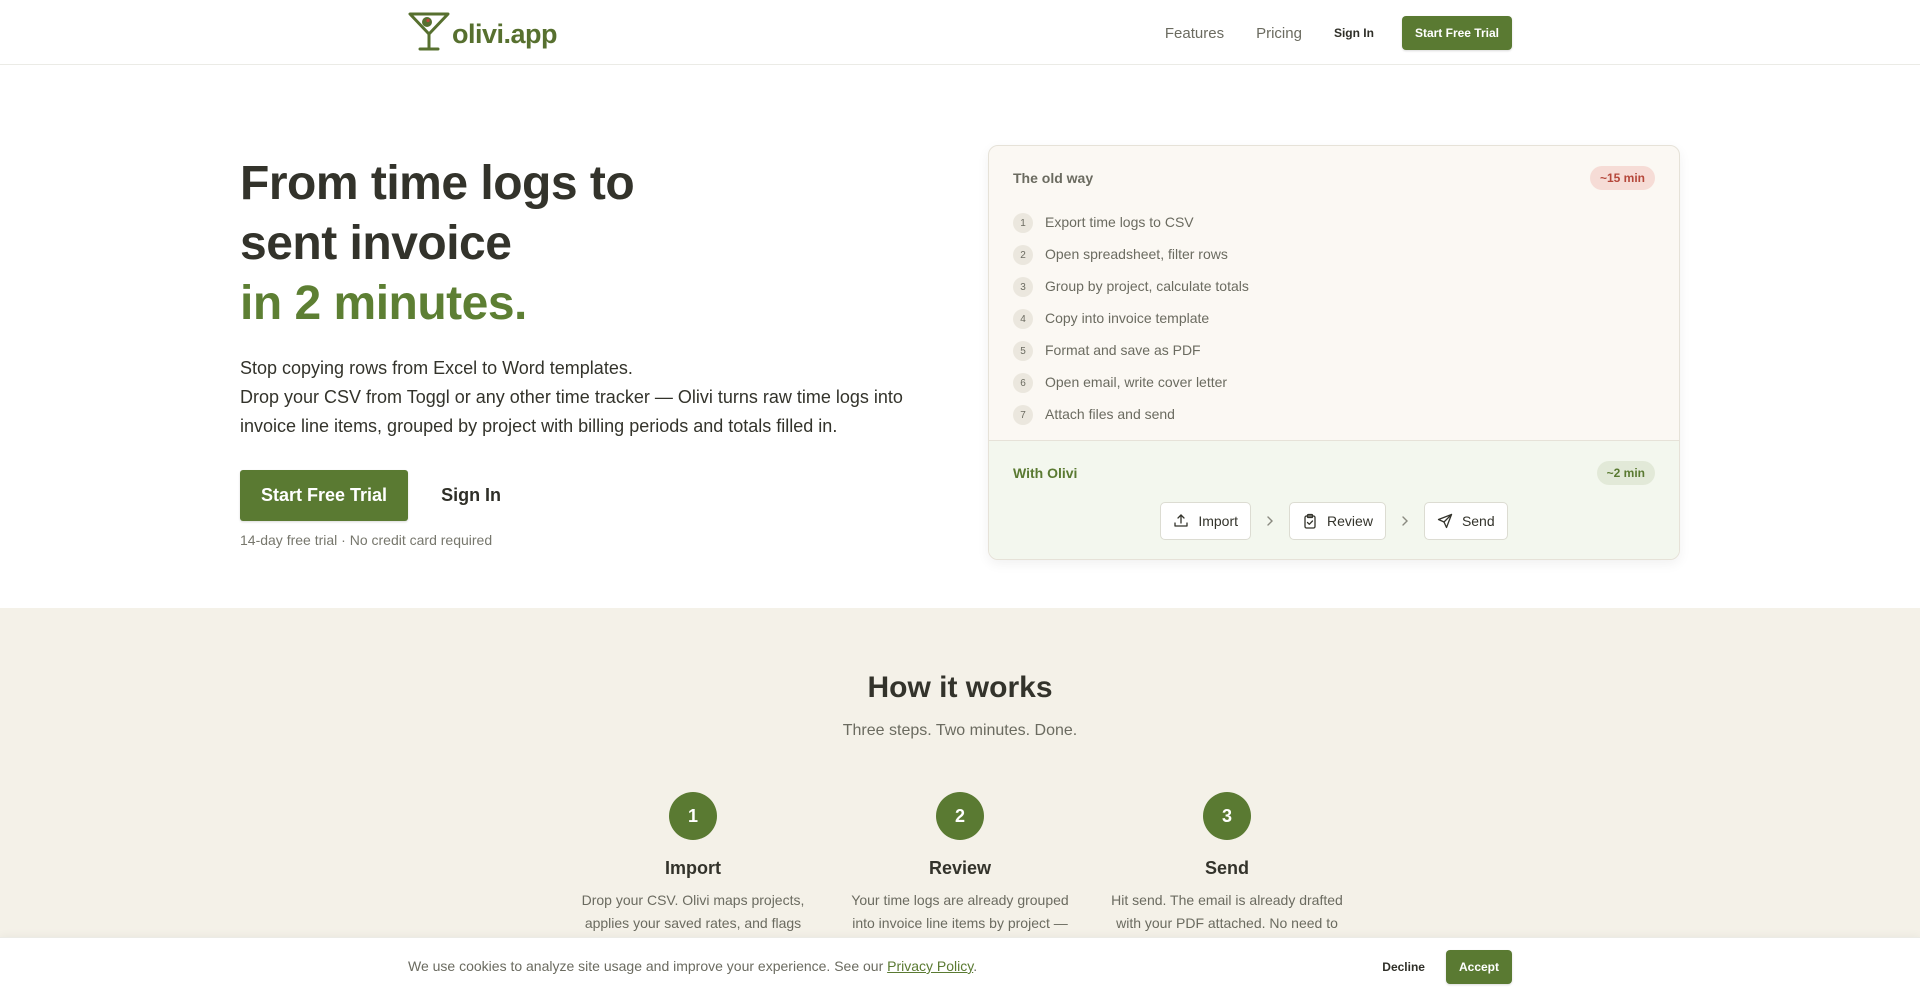 The width and height of the screenshot is (1920, 993). What do you see at coordinates (1023, 223) in the screenshot?
I see `step-number: 1` at bounding box center [1023, 223].